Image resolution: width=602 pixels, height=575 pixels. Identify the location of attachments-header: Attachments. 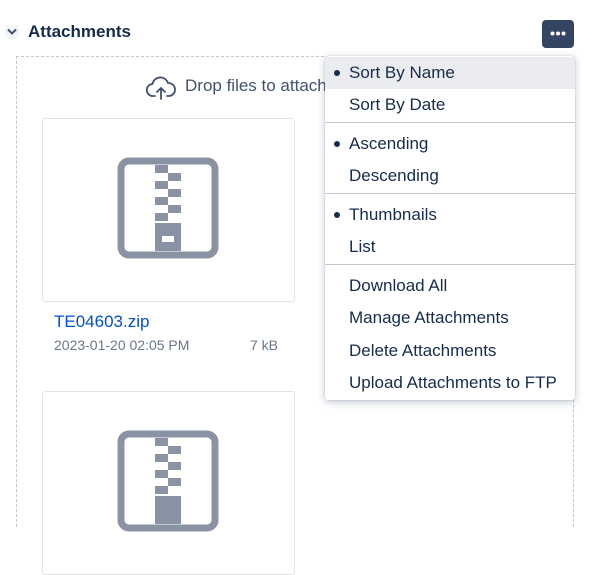
(301, 34).